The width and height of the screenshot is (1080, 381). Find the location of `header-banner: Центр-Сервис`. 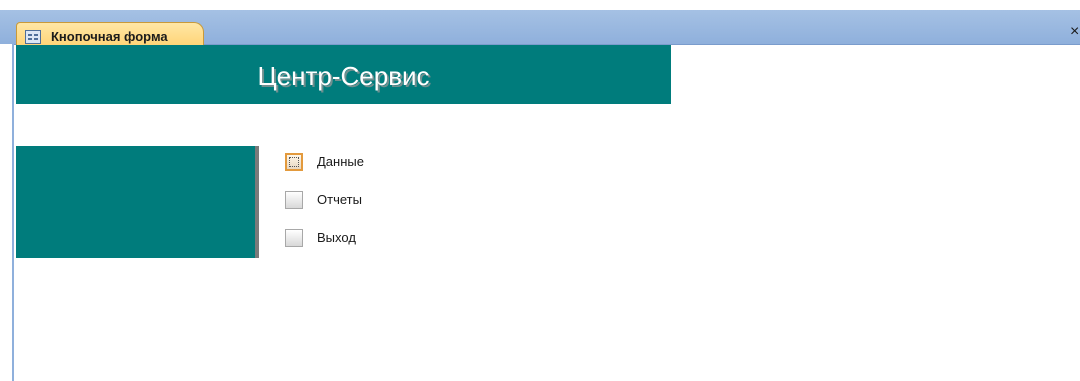

header-banner: Центр-Сервис is located at coordinates (343, 74).